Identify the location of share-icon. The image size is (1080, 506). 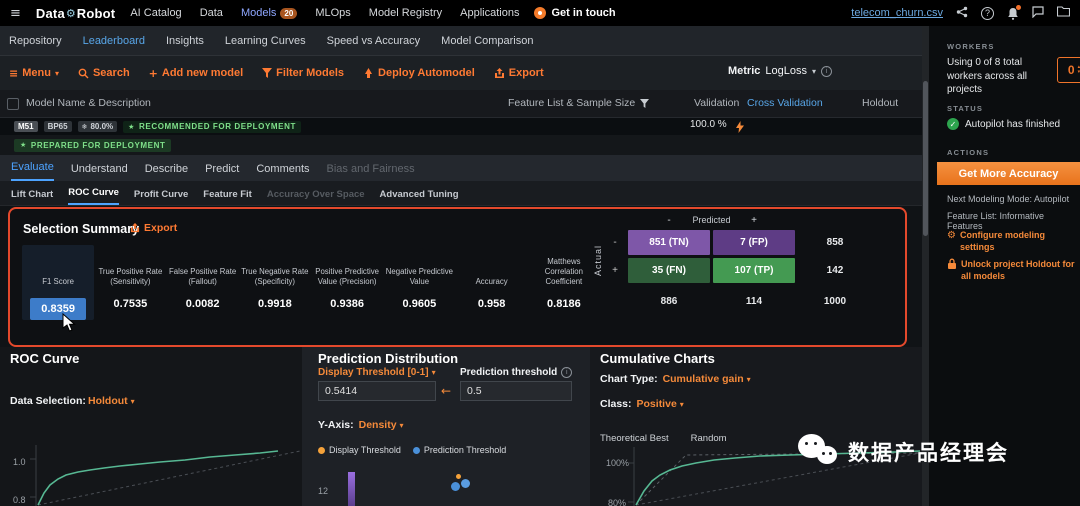
(962, 13).